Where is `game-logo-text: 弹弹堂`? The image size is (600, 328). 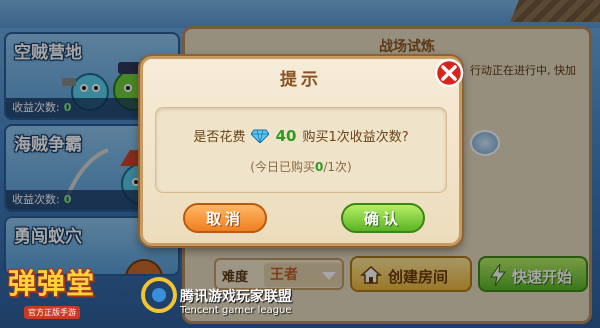
game-logo-text: 弹弹堂 is located at coordinates (52, 283).